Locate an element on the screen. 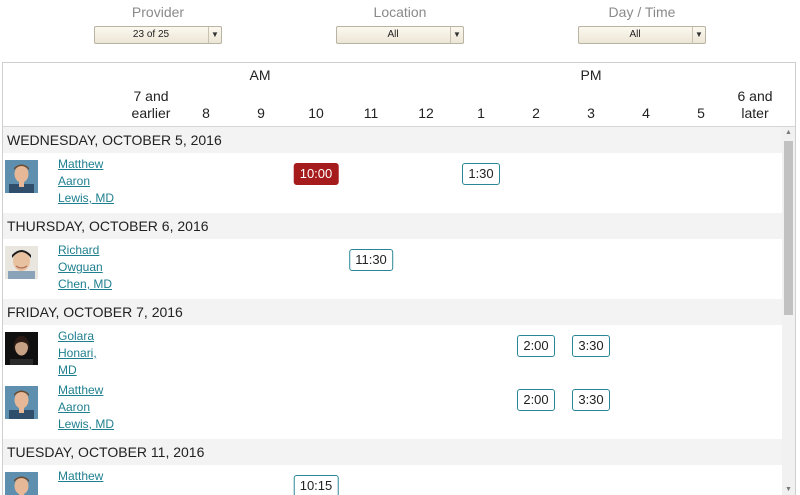  hour-12: 12 is located at coordinates (426, 113).